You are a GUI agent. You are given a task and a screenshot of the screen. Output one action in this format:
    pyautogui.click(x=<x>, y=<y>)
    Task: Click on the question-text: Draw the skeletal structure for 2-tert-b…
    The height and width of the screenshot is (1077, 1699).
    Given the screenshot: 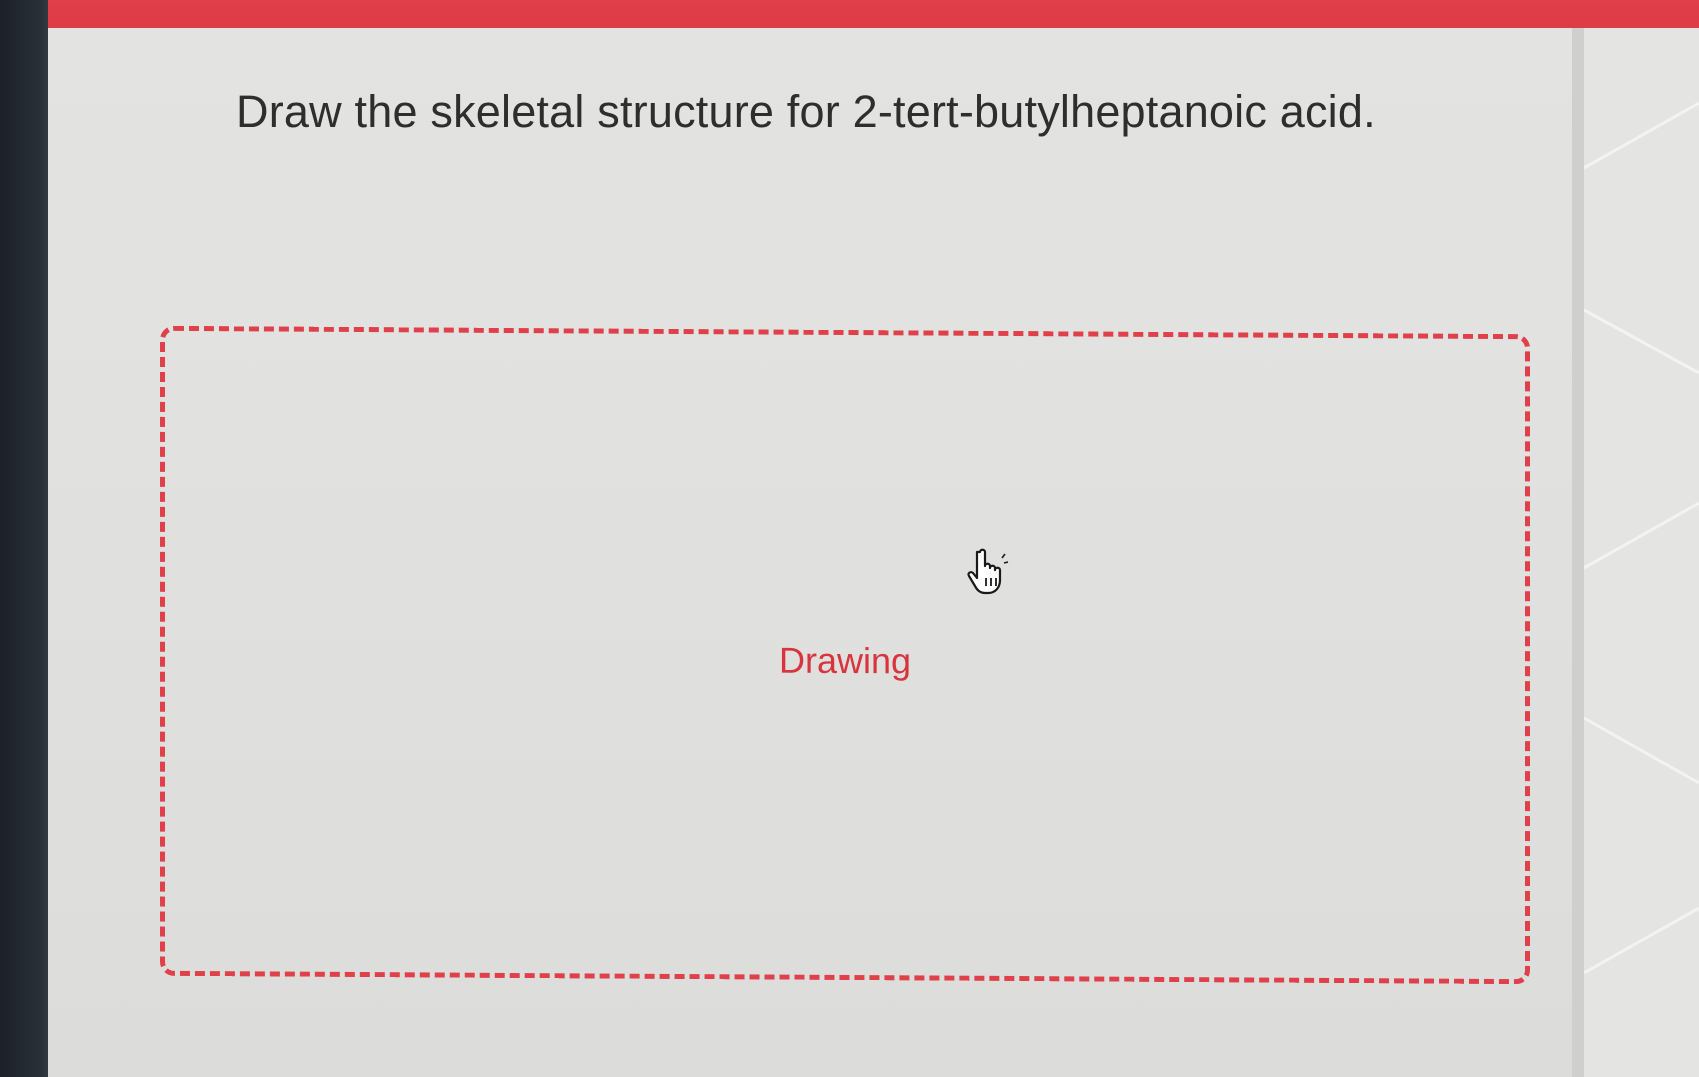 What is the action you would take?
    pyautogui.click(x=806, y=111)
    